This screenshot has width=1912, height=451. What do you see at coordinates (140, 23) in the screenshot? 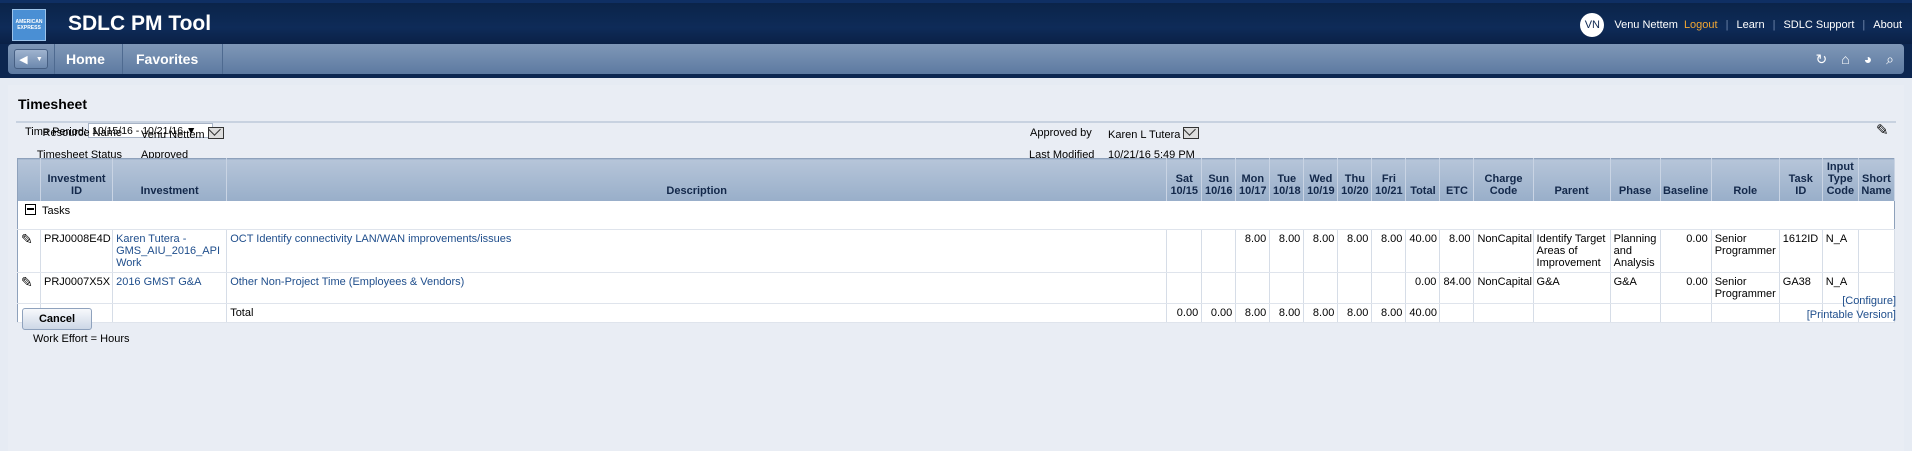
I see `app-title: SDLC PM Tool` at bounding box center [140, 23].